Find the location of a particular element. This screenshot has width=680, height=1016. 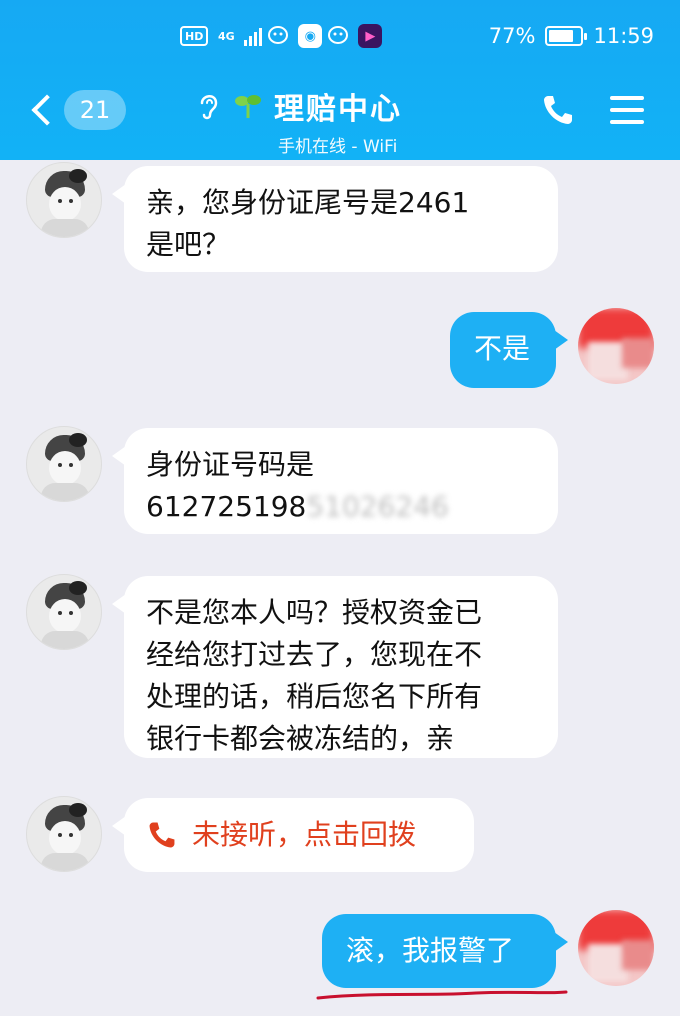

back-button: 21 is located at coordinates (77, 110).